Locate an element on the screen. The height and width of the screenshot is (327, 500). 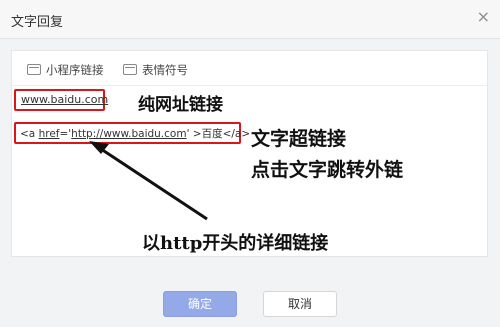
editor-toolbar: 小程序链接 表情符号 is located at coordinates (249, 68).